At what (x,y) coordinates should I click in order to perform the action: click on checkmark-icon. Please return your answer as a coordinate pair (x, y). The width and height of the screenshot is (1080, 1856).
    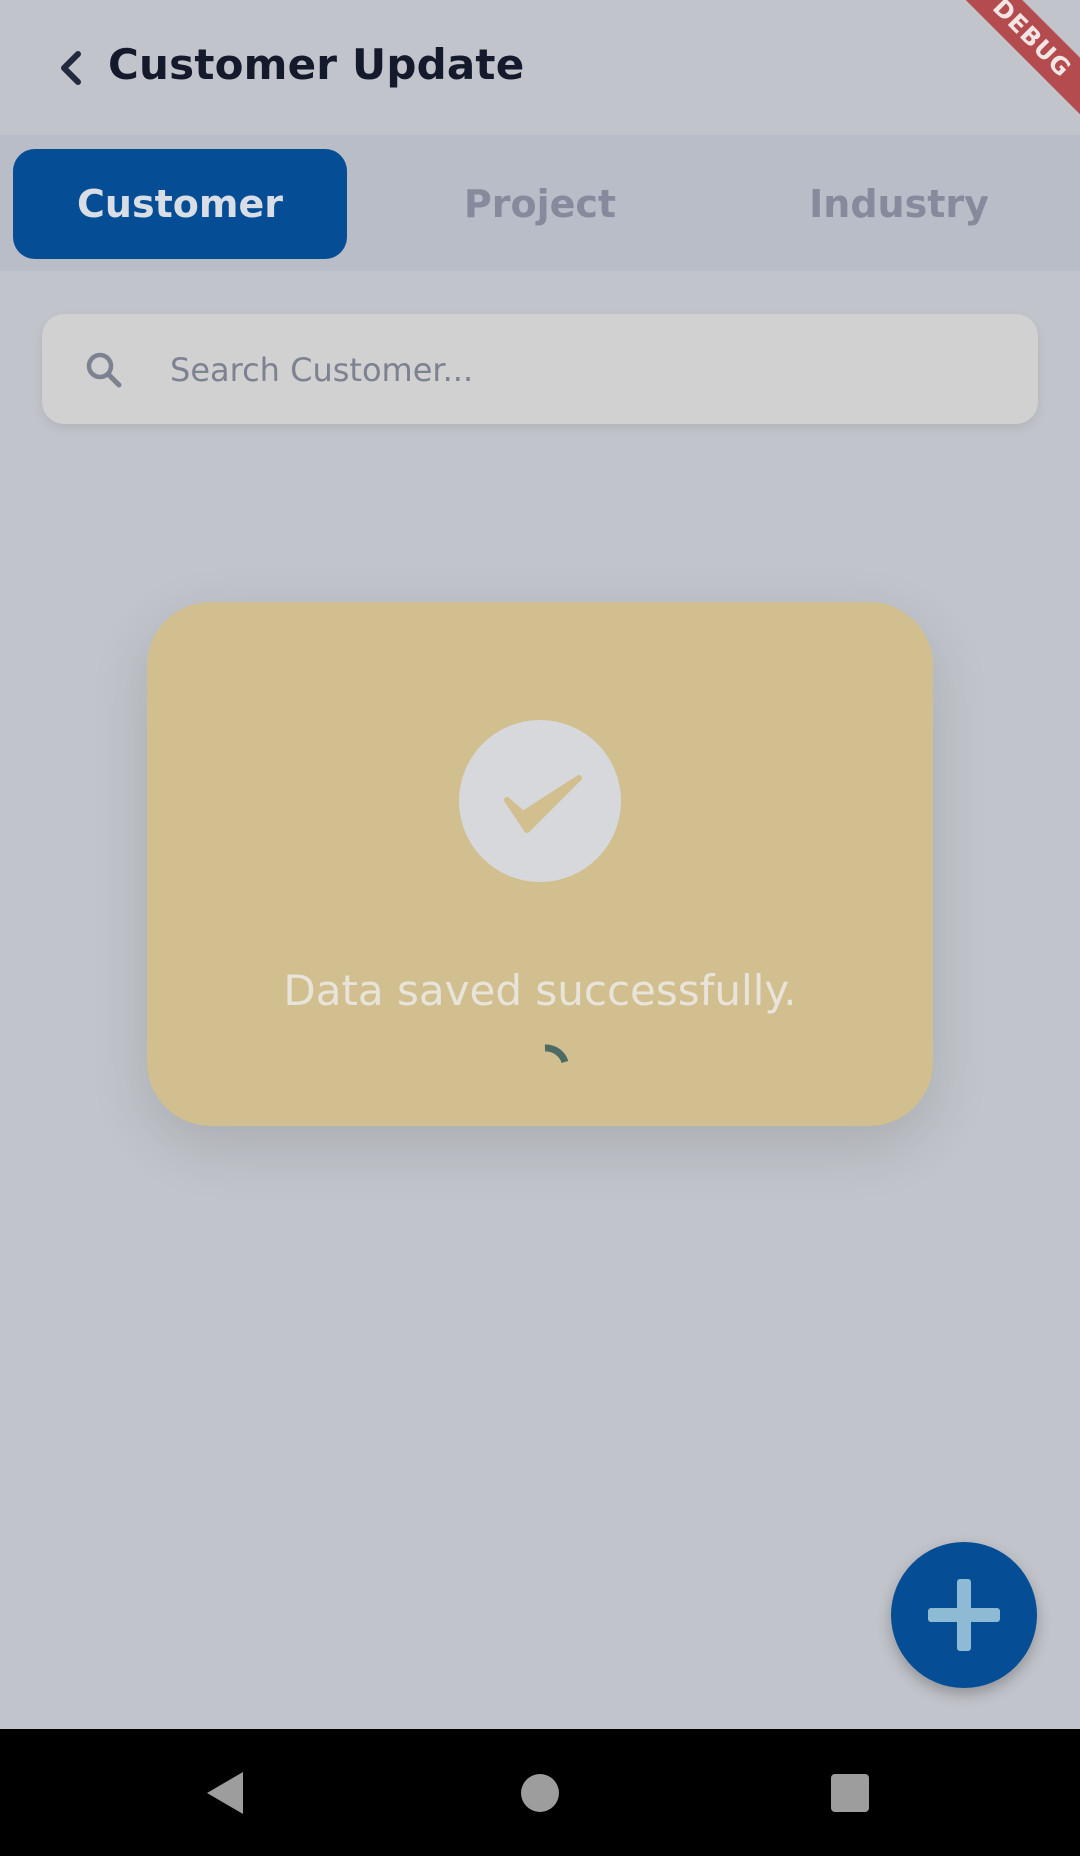
    Looking at the image, I should click on (543, 804).